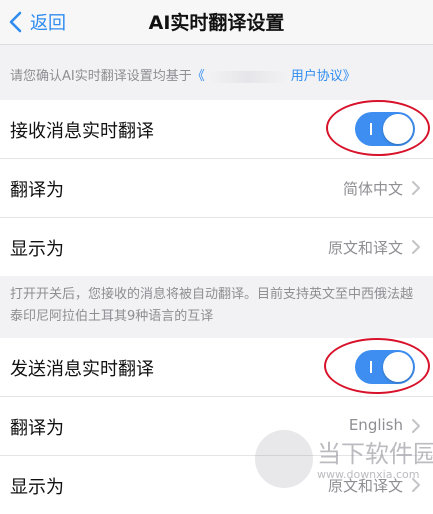 The width and height of the screenshot is (433, 514). Describe the element at coordinates (368, 474) in the screenshot. I see `watermark-url: www.downxia.com` at that location.